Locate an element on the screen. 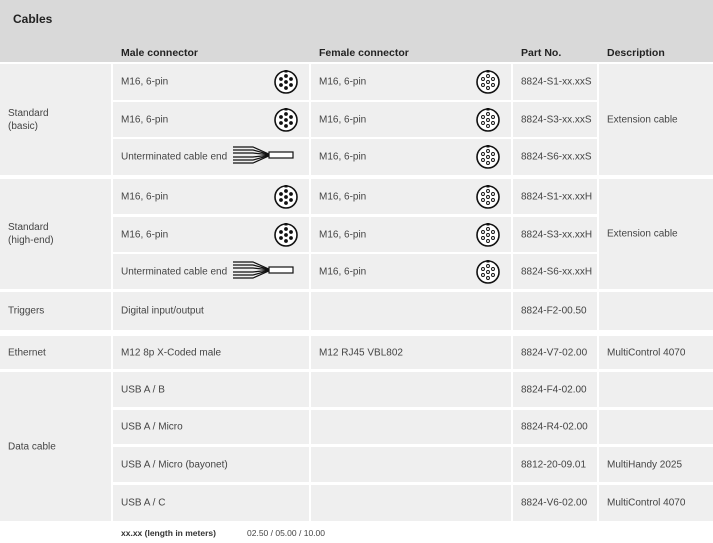 The image size is (713, 543). group-label: Standard (high-end) is located at coordinates (31, 234).